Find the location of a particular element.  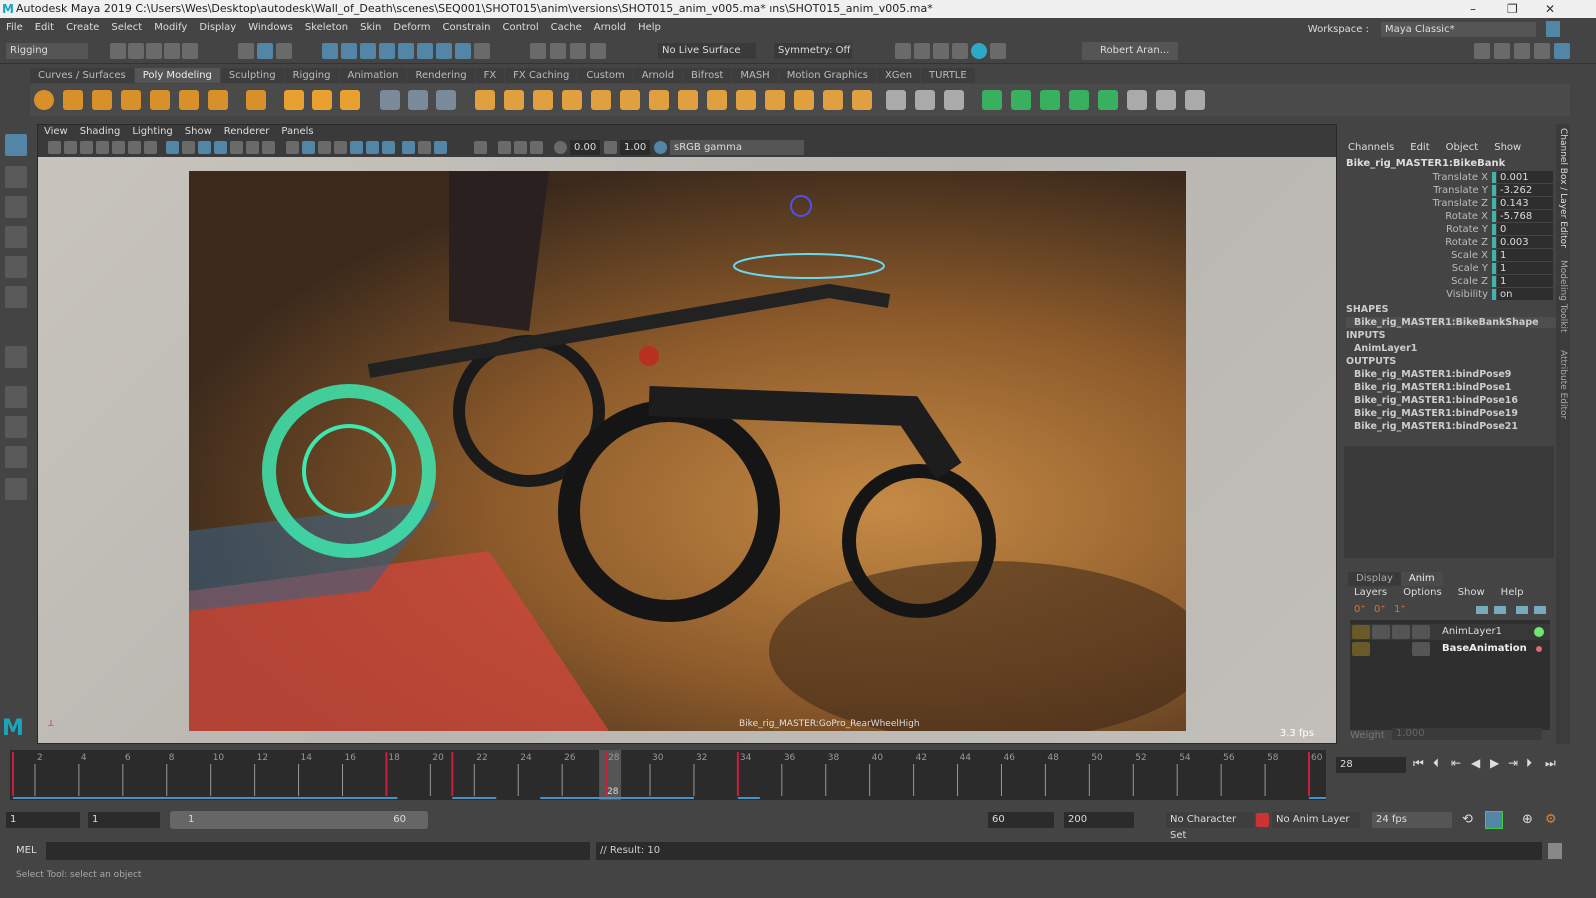

play-backwards-icon: ◀ is located at coordinates (1475, 763).